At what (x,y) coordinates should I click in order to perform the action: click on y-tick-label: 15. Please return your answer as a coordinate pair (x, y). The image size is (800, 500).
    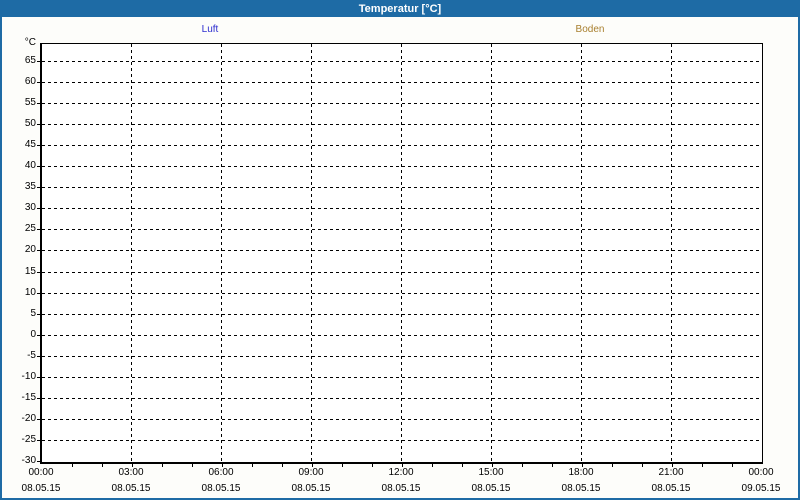
    Looking at the image, I should click on (30, 271).